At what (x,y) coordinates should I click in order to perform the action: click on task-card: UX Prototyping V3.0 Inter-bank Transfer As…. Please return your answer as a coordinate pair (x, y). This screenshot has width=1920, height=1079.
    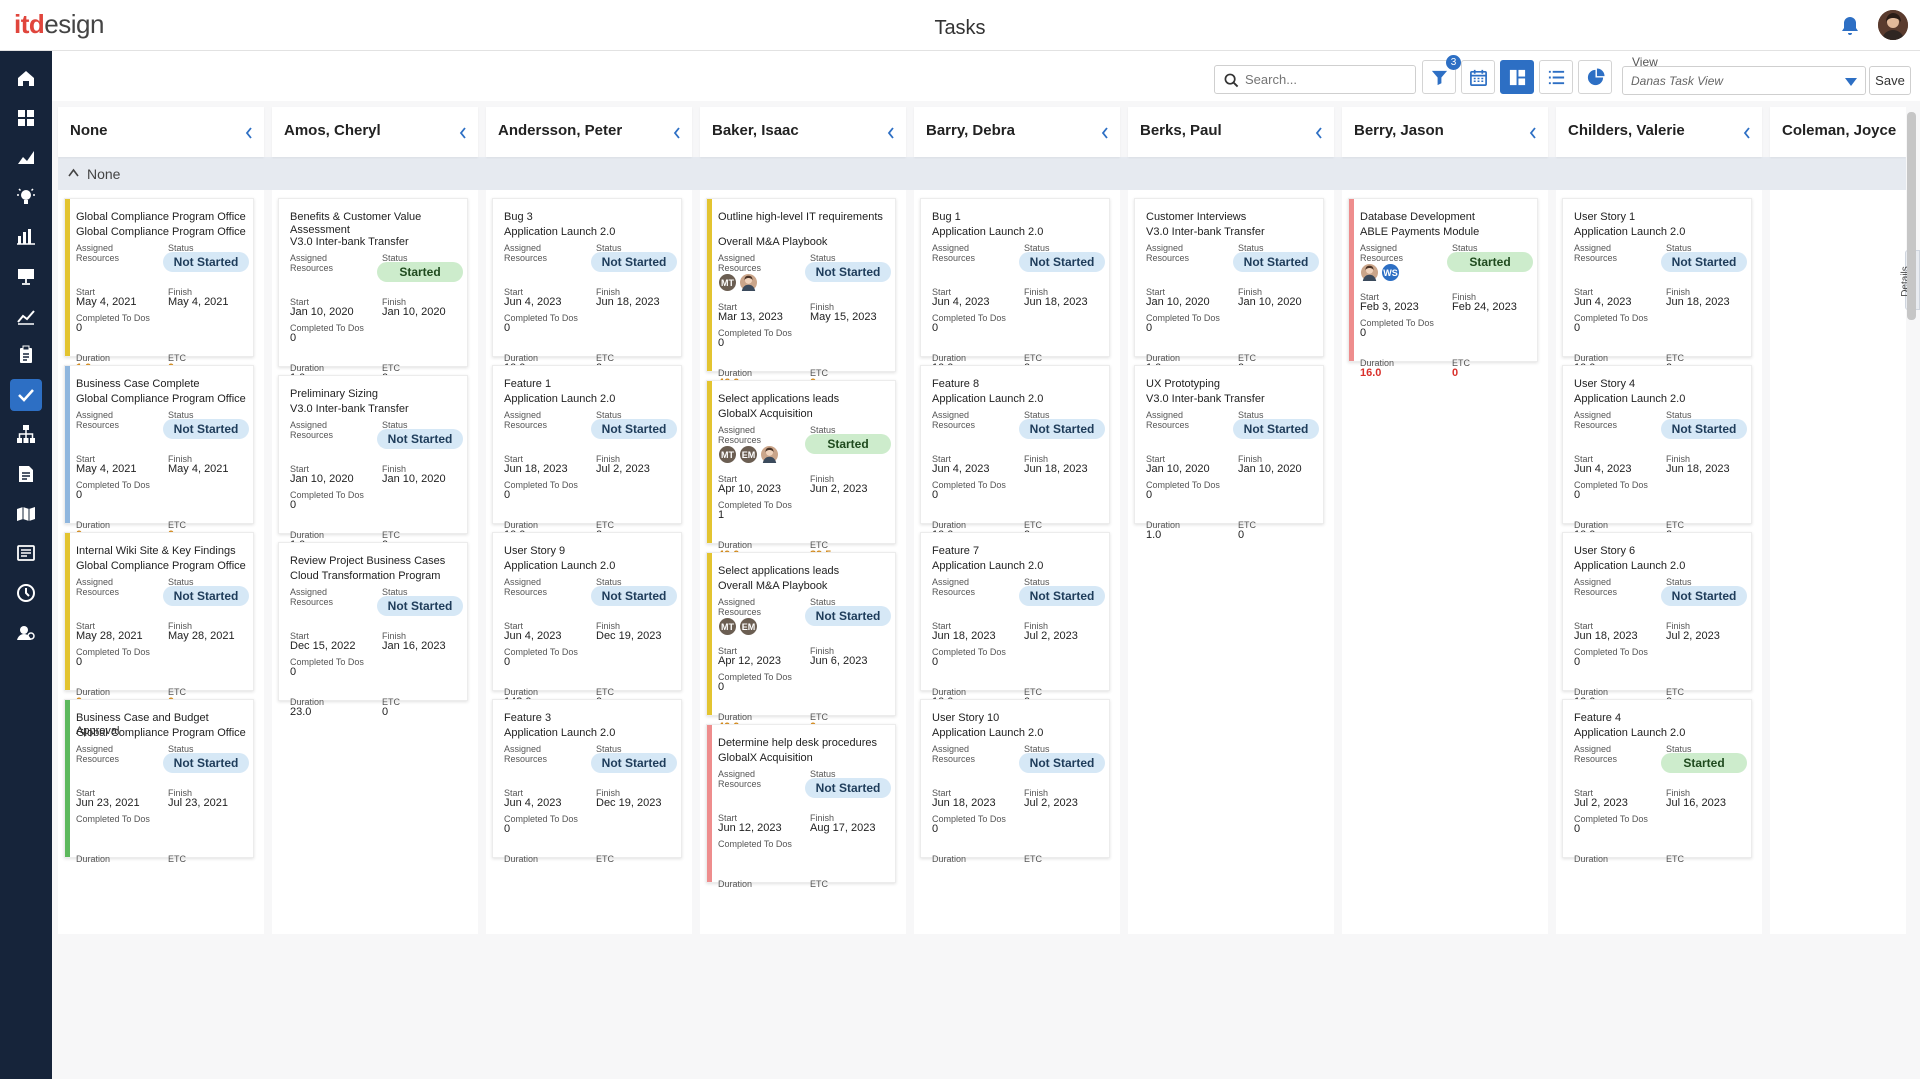
    Looking at the image, I should click on (1229, 453).